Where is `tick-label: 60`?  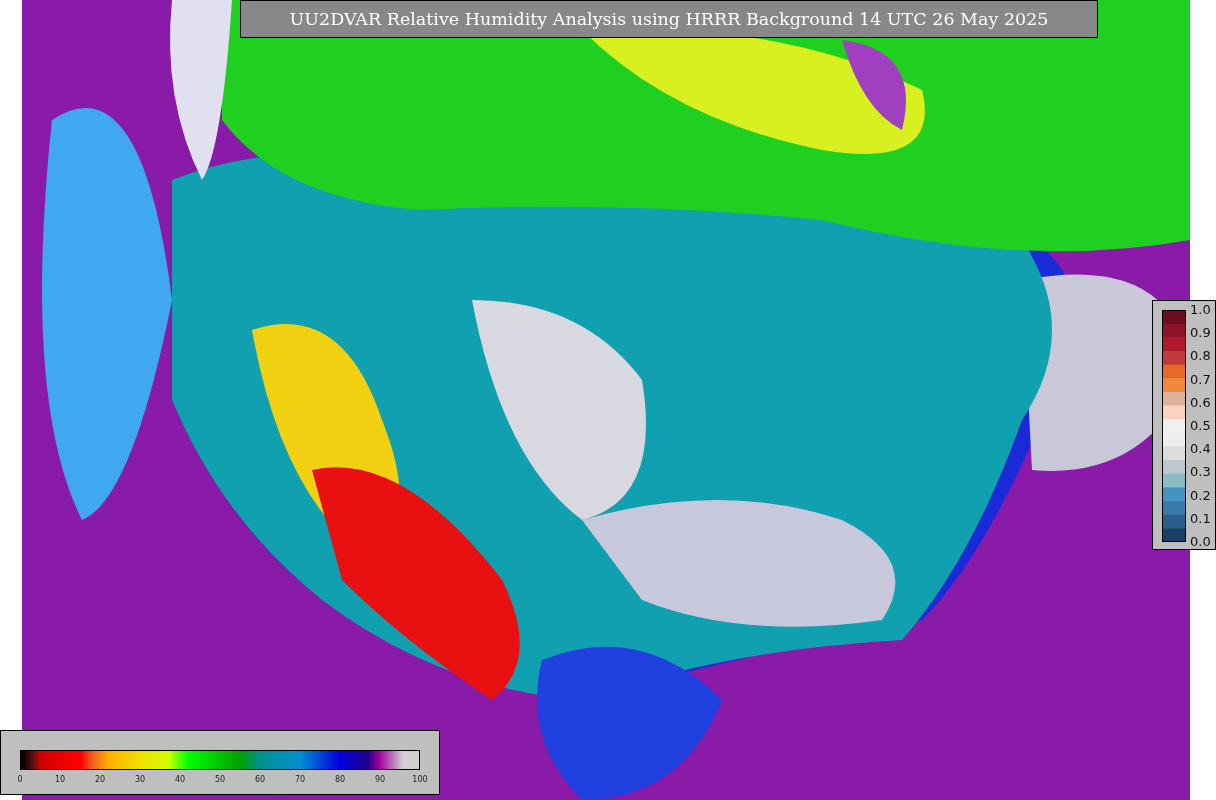 tick-label: 60 is located at coordinates (260, 779).